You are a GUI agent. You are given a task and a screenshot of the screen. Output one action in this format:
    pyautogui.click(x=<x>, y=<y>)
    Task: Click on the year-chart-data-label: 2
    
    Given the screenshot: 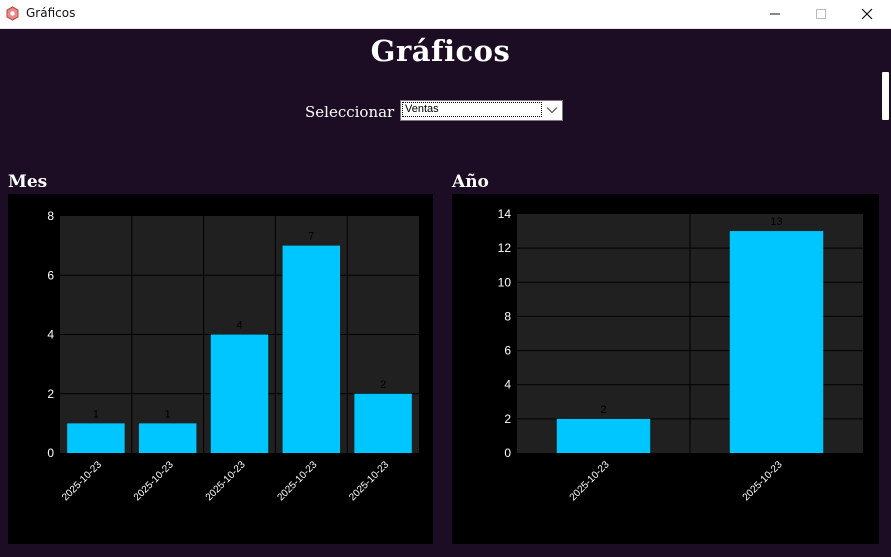 What is the action you would take?
    pyautogui.click(x=603, y=410)
    